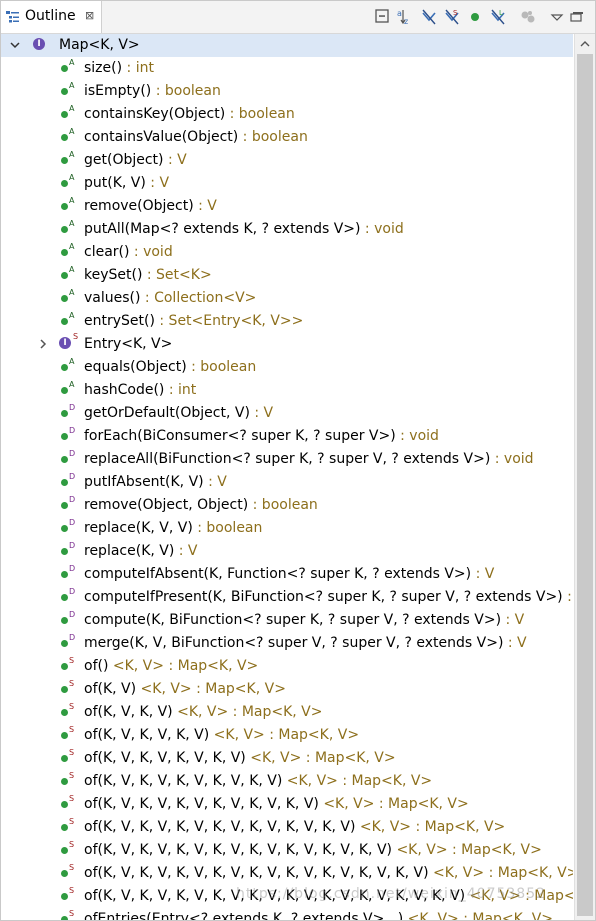  Describe the element at coordinates (287, 505) in the screenshot. I see `tree-member-row: Dremove(Object, Object) : boolean` at that location.